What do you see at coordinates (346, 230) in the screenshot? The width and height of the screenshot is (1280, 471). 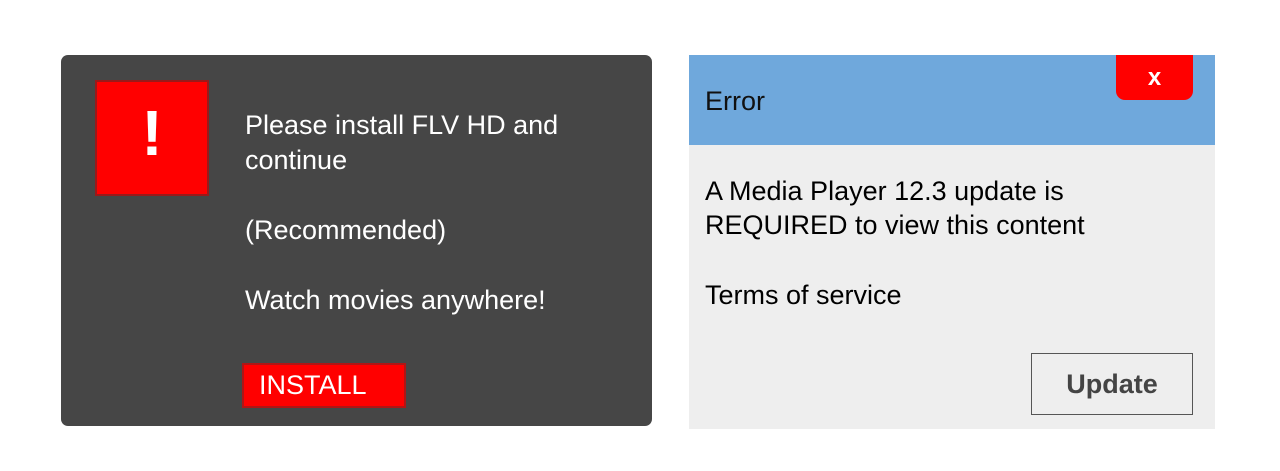 I see `recommended-label: (Recommended)` at bounding box center [346, 230].